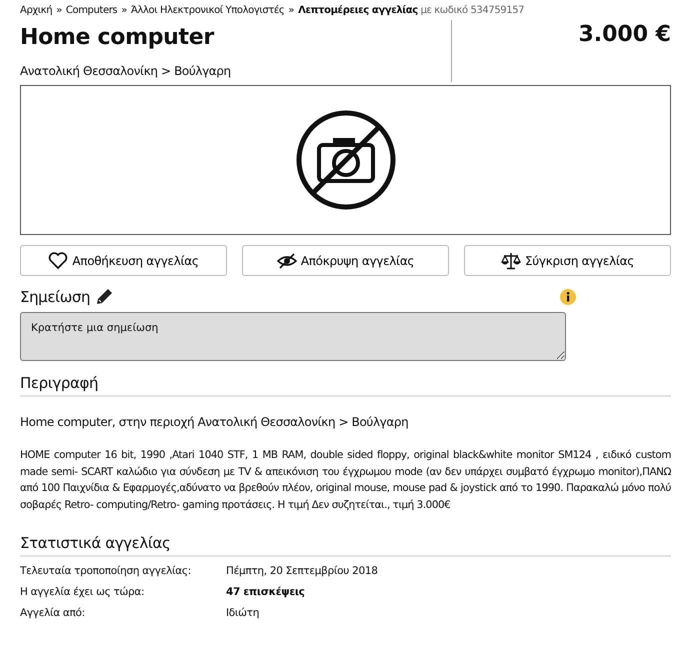 Image resolution: width=687 pixels, height=645 pixels. Describe the element at coordinates (53, 613) in the screenshot. I see `stat-label: Αγγελία από:` at that location.